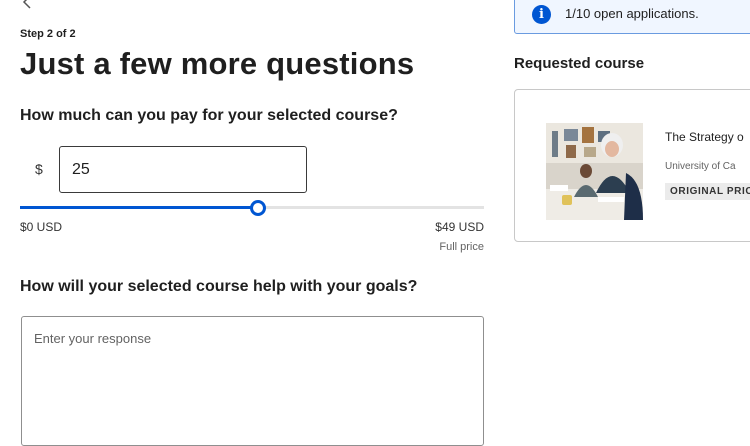 The width and height of the screenshot is (750, 446). I want to click on banner-text: 1/10 open applications., so click(632, 13).